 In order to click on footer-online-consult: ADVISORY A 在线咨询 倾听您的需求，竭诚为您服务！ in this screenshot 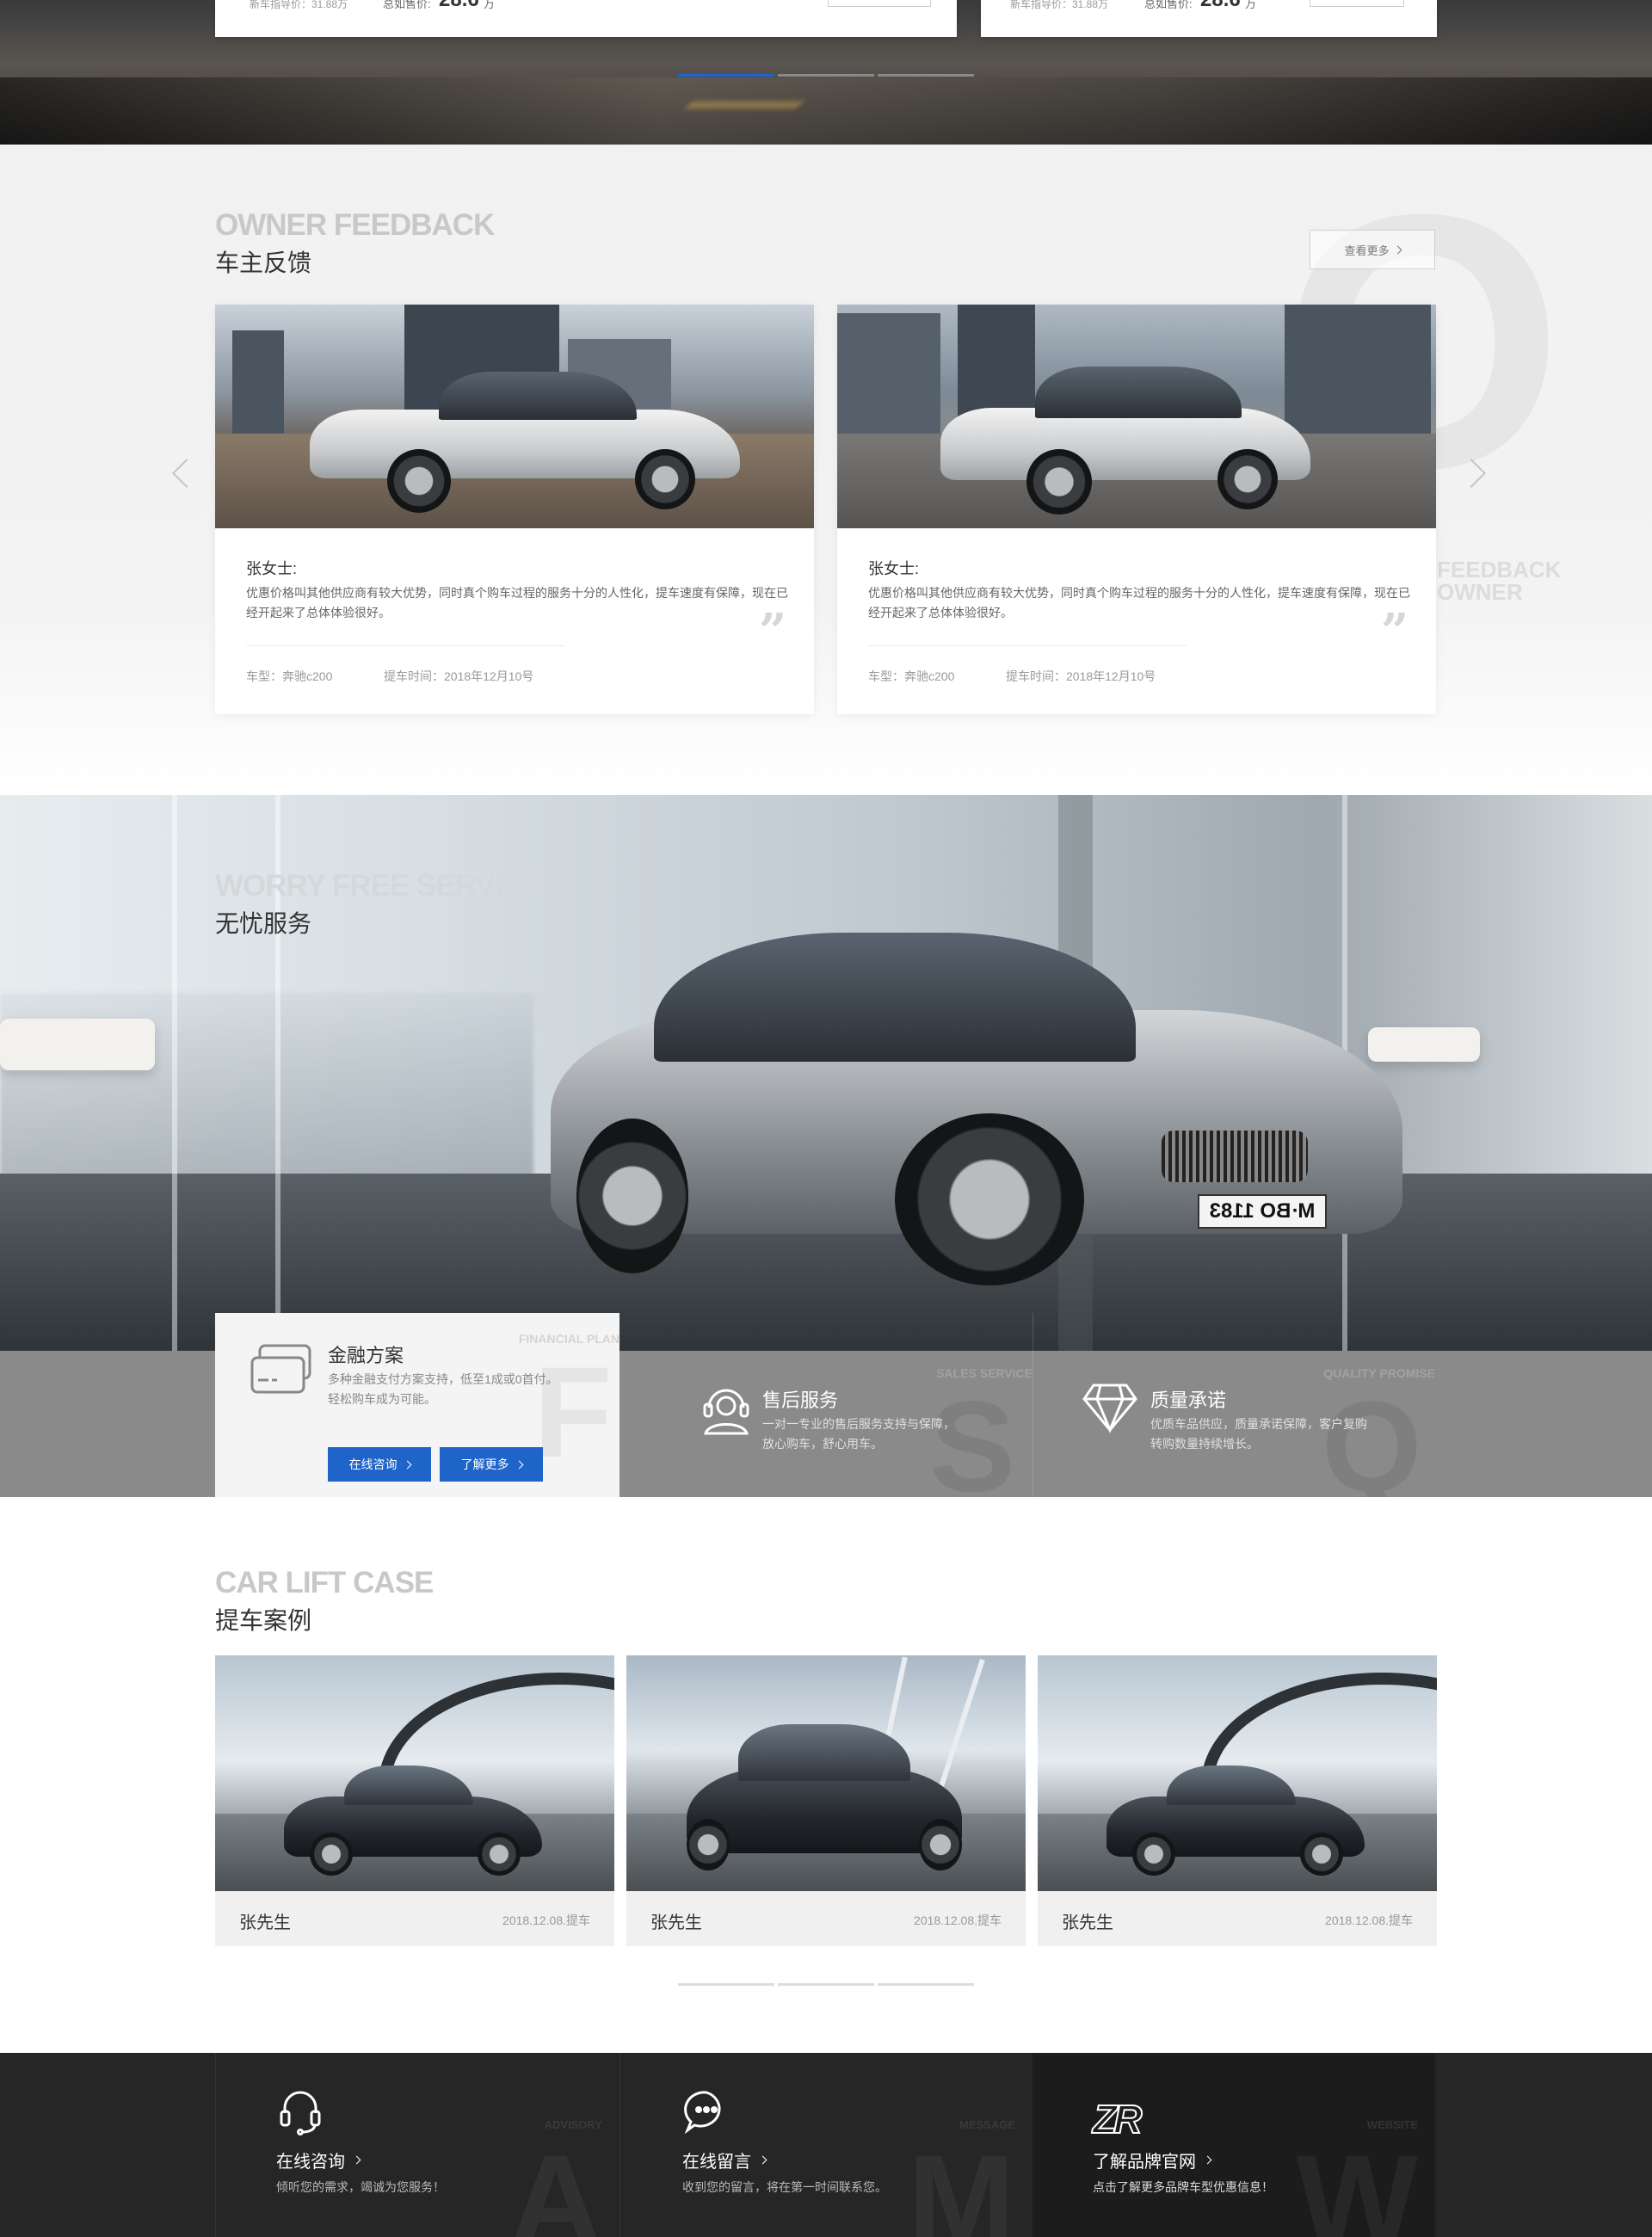, I will do `click(417, 2145)`.